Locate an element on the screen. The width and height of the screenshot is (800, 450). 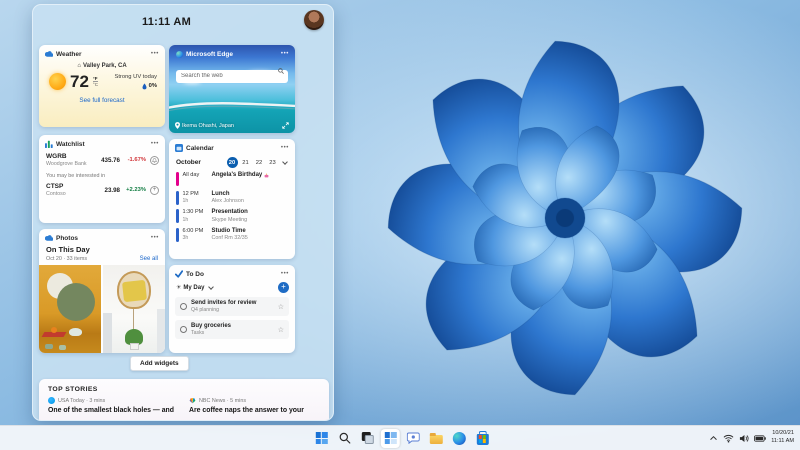
checkmark-icon is located at coordinates (179, 274).